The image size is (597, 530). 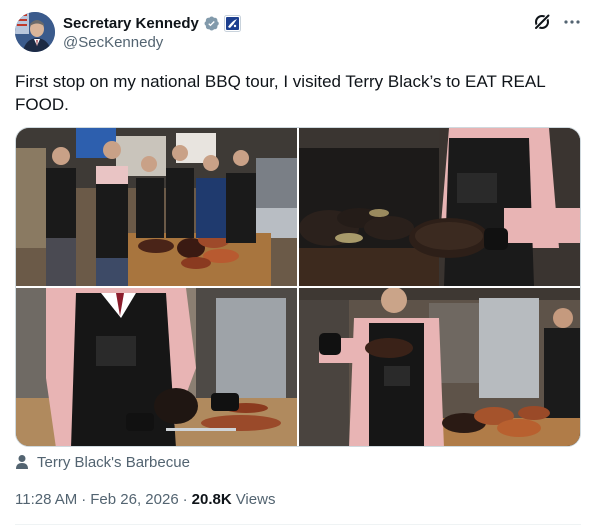 I want to click on post-meta: 11:28 AM · Feb 26, 2026 · 20.8K Views, so click(x=145, y=499).